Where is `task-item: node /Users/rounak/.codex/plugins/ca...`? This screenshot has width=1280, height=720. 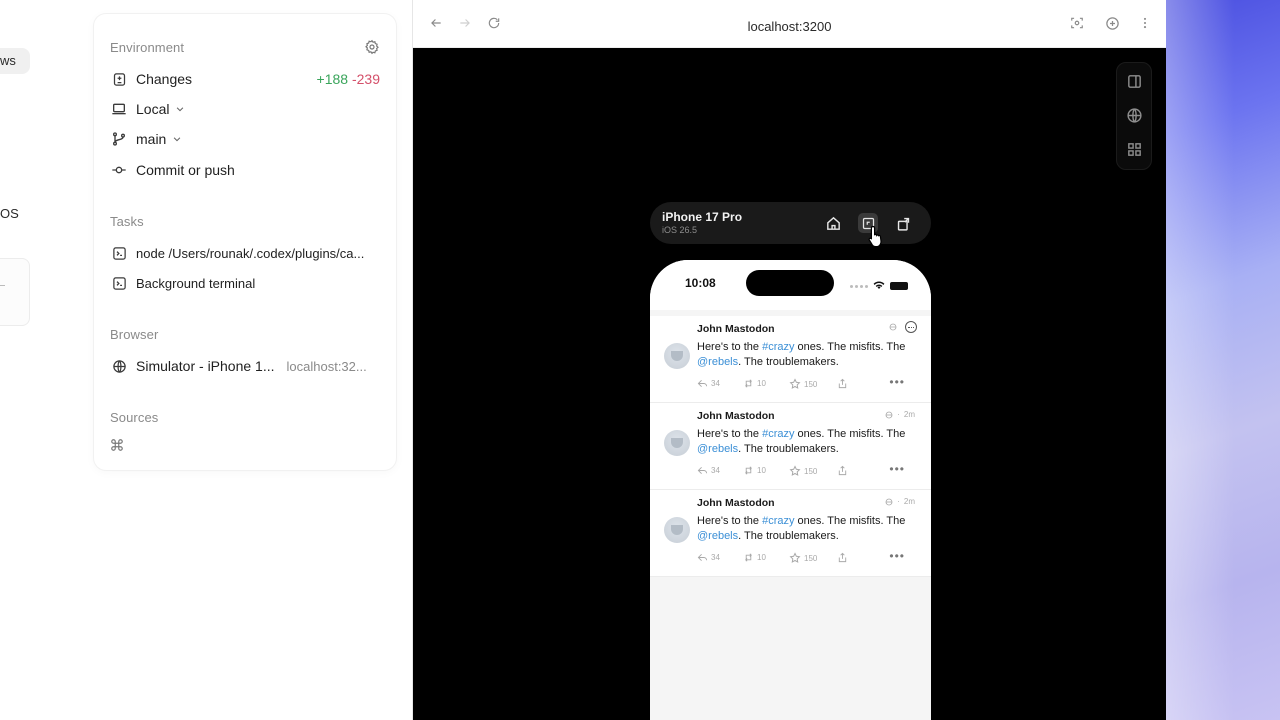 task-item: node /Users/rounak/.codex/plugins/ca... is located at coordinates (245, 253).